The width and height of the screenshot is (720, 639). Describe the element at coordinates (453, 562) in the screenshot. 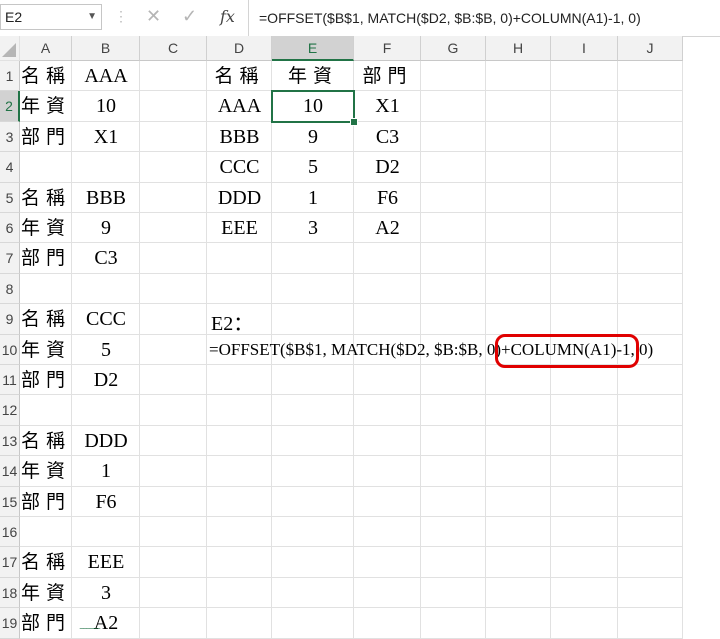

I see `cell-g17` at that location.